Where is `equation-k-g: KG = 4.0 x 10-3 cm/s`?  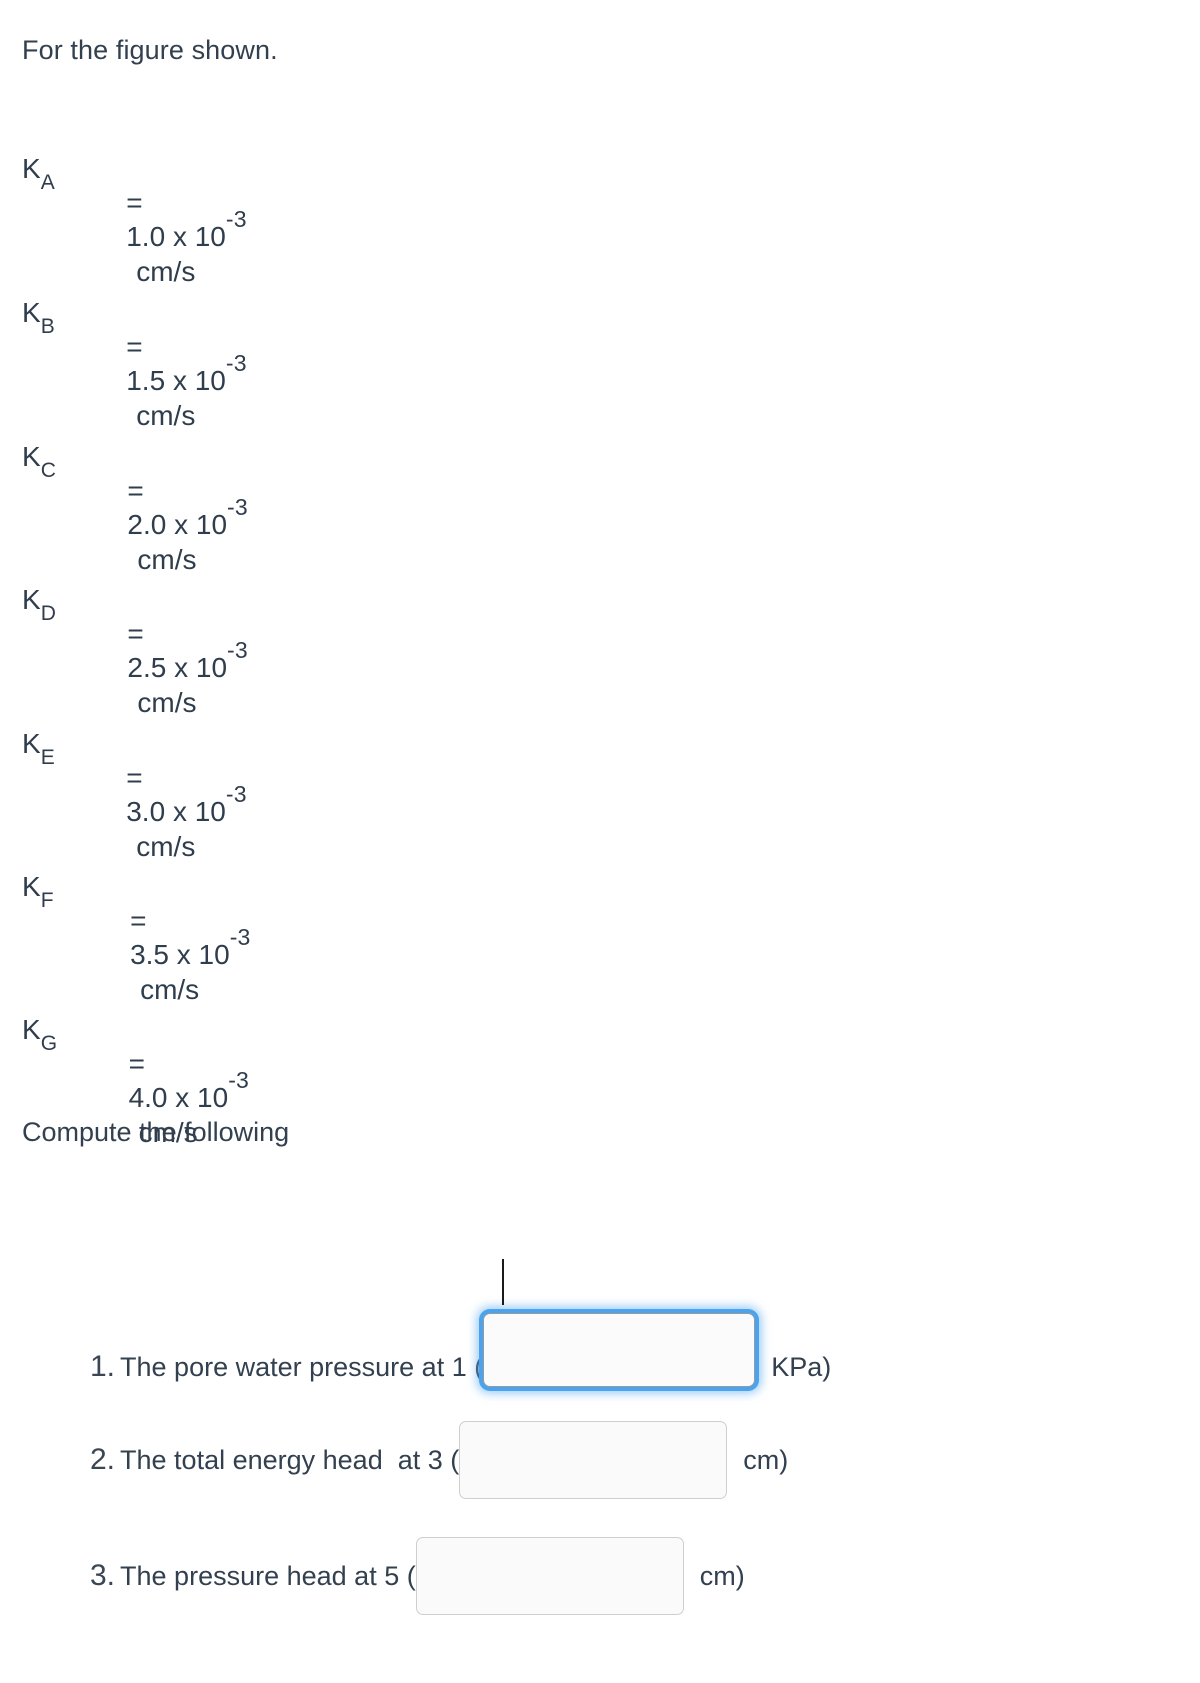 equation-k-g: KG = 4.0 x 10-3 cm/s is located at coordinates (135, 1098).